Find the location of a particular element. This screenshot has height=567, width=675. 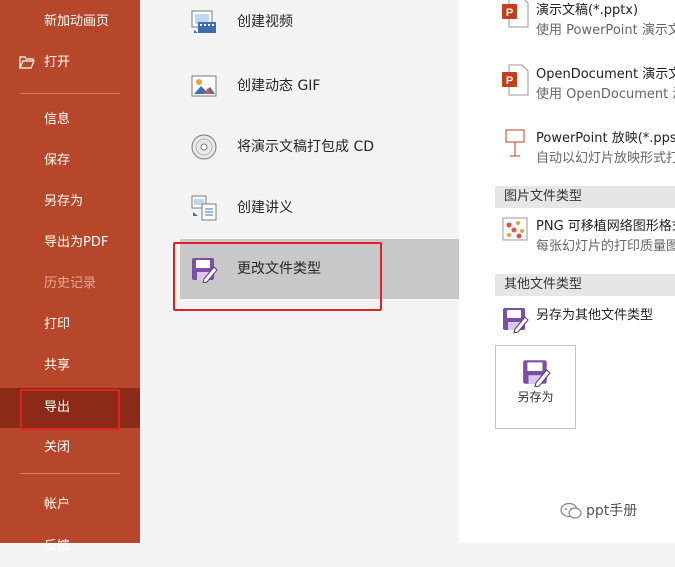

pptx-file-icon: P is located at coordinates (515, 14).